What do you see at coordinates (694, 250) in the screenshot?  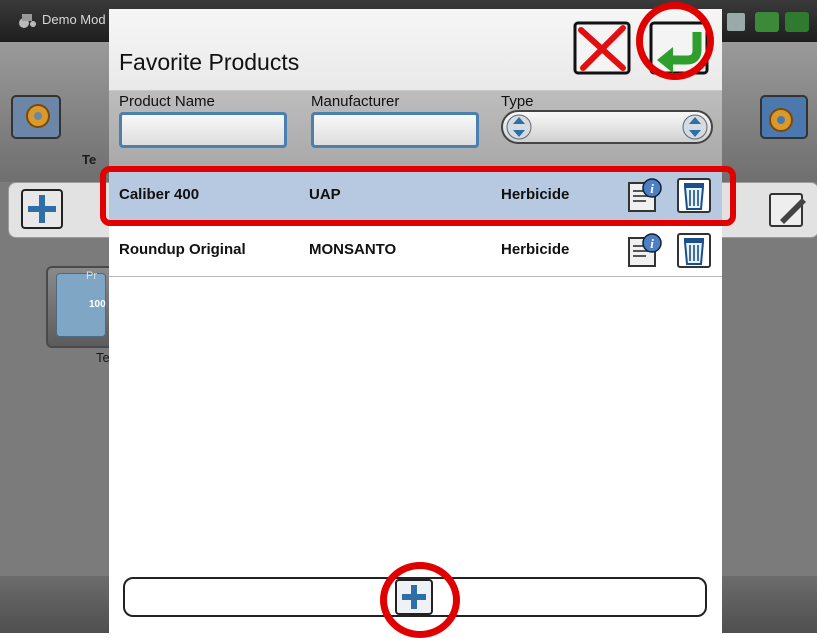 I see `trash-icon` at bounding box center [694, 250].